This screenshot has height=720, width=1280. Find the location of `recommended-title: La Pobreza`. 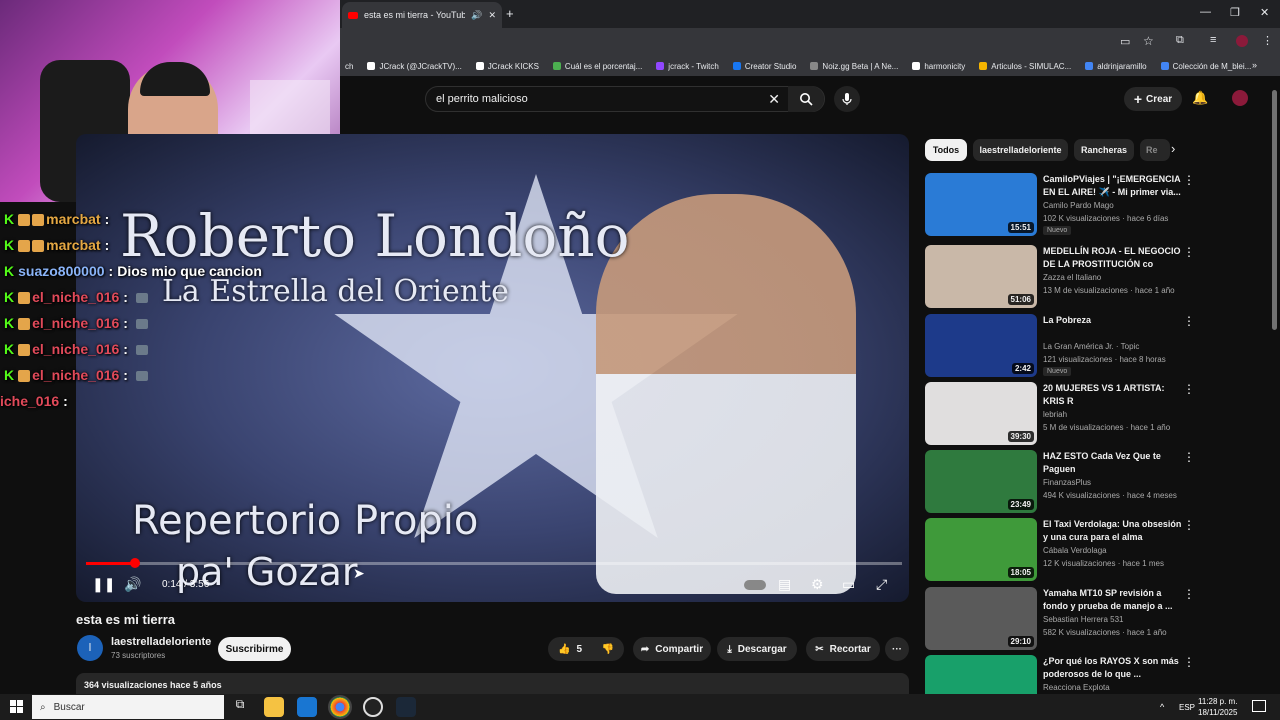

recommended-title: La Pobreza is located at coordinates (1113, 320).